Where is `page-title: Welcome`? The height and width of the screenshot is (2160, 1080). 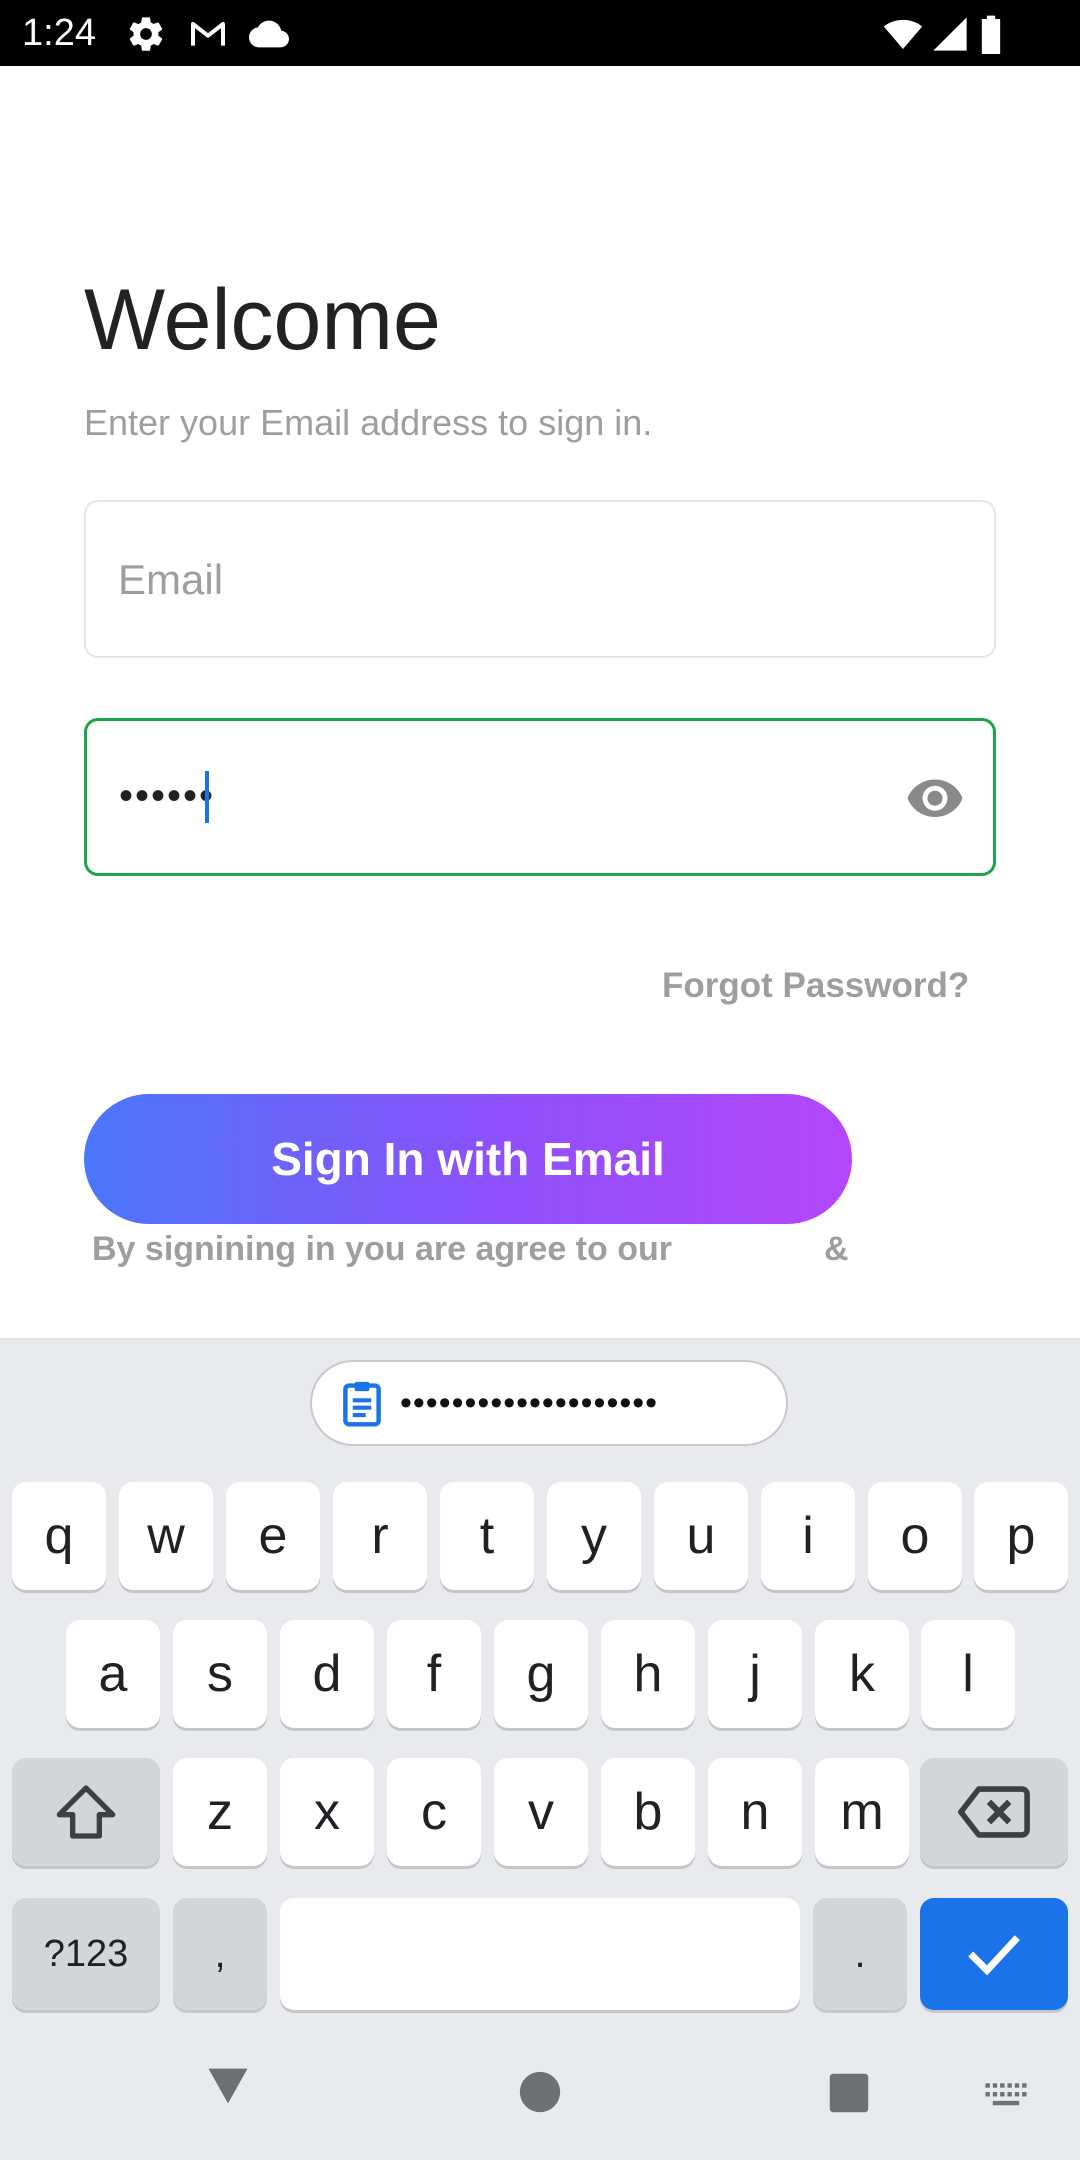 page-title: Welcome is located at coordinates (262, 320).